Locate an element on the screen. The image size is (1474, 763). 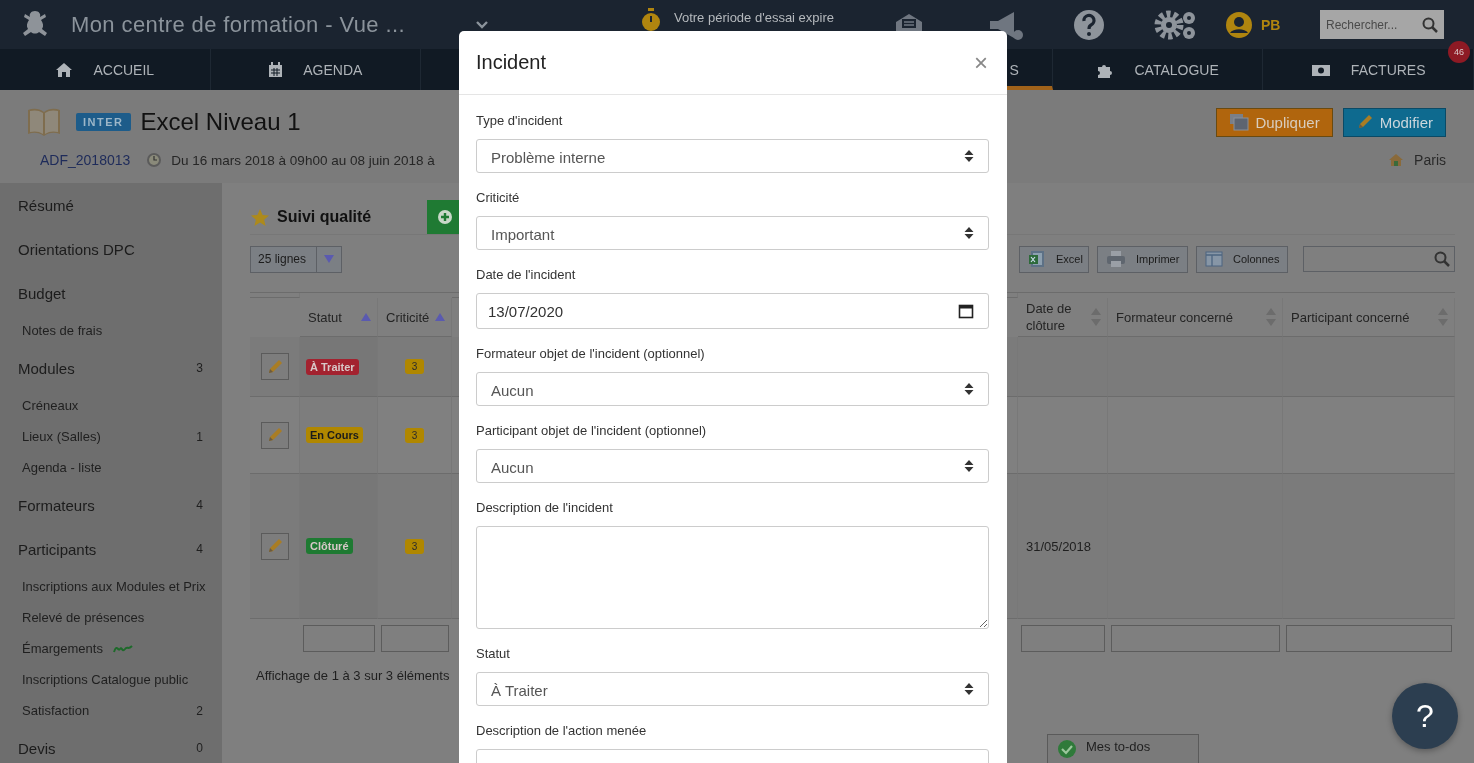
table-cell: 31/05/2018 is located at coordinates (1059, 546).